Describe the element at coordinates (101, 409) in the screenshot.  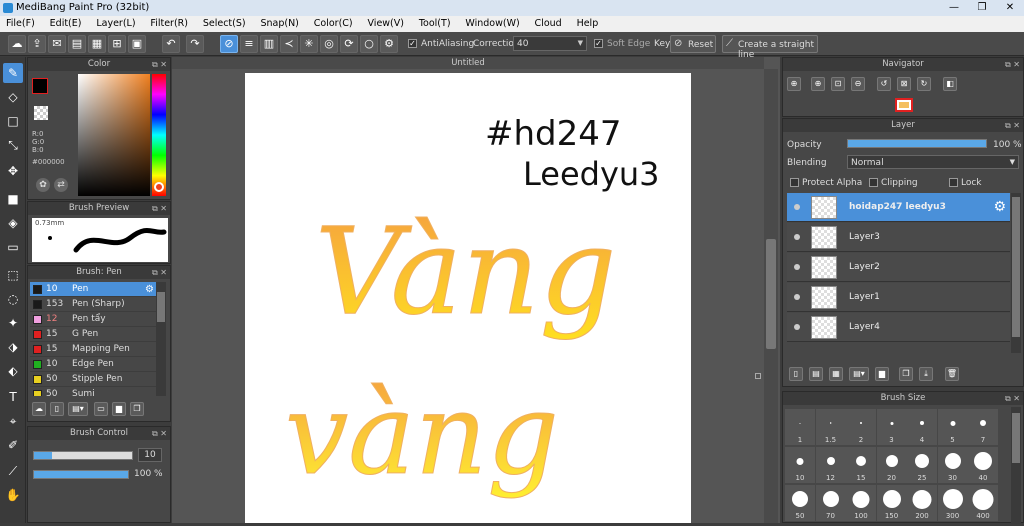
I see `brush-settings-icon: ▭` at that location.